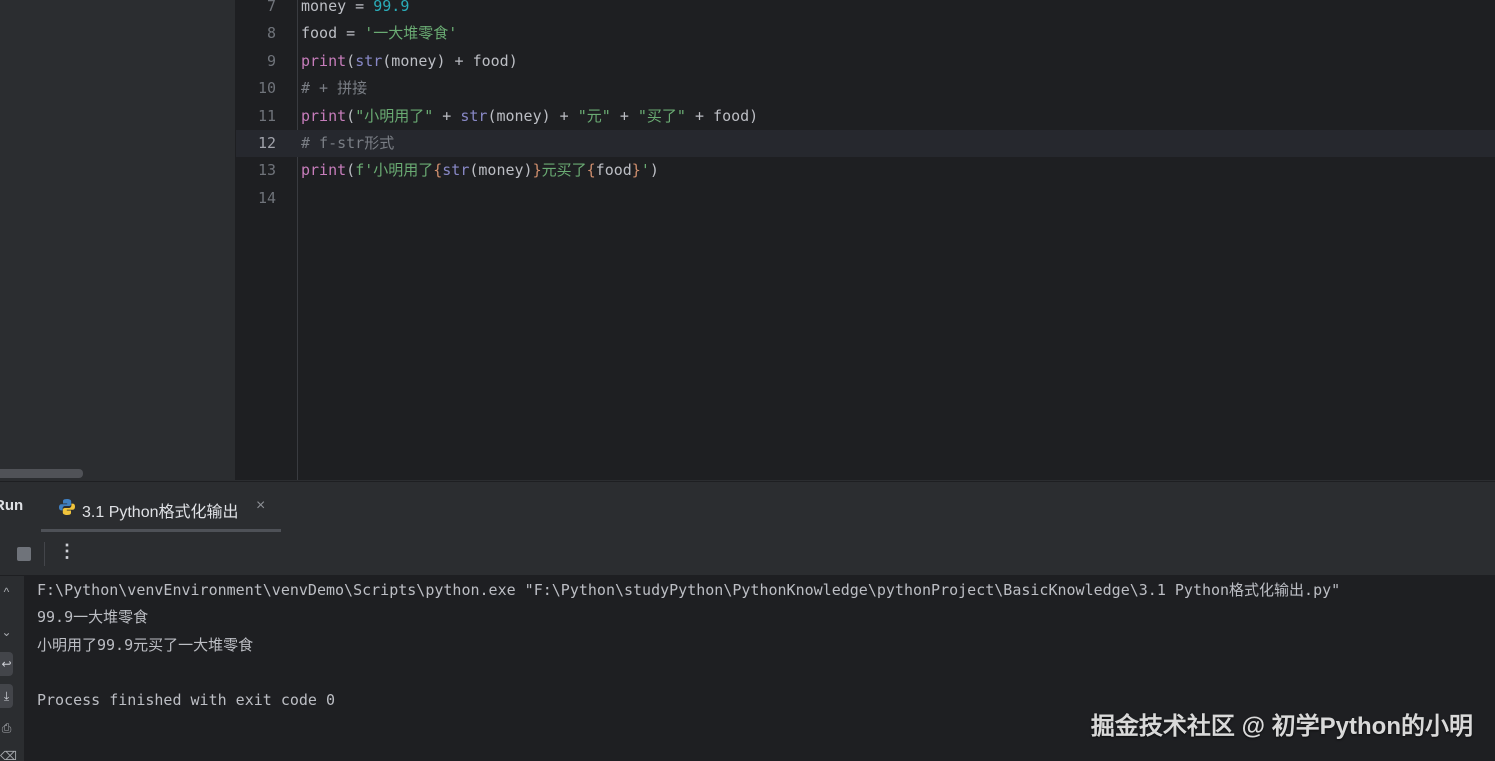 This screenshot has width=1495, height=761. I want to click on project-panel, so click(118, 240).